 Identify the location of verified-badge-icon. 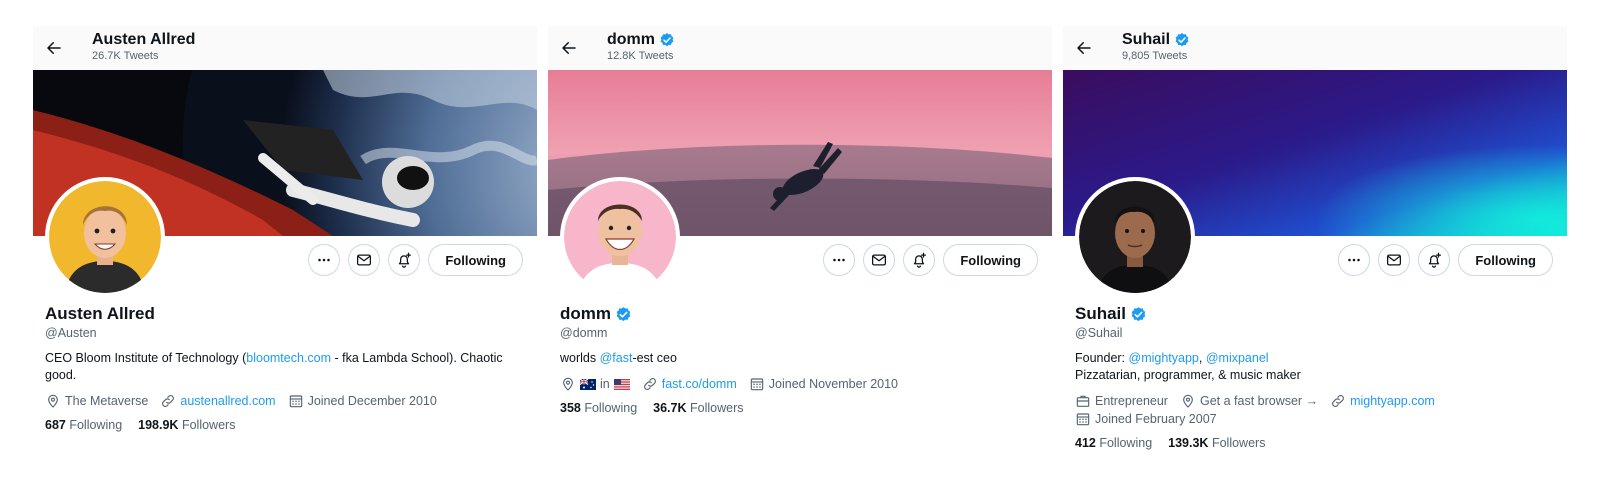
(1182, 40).